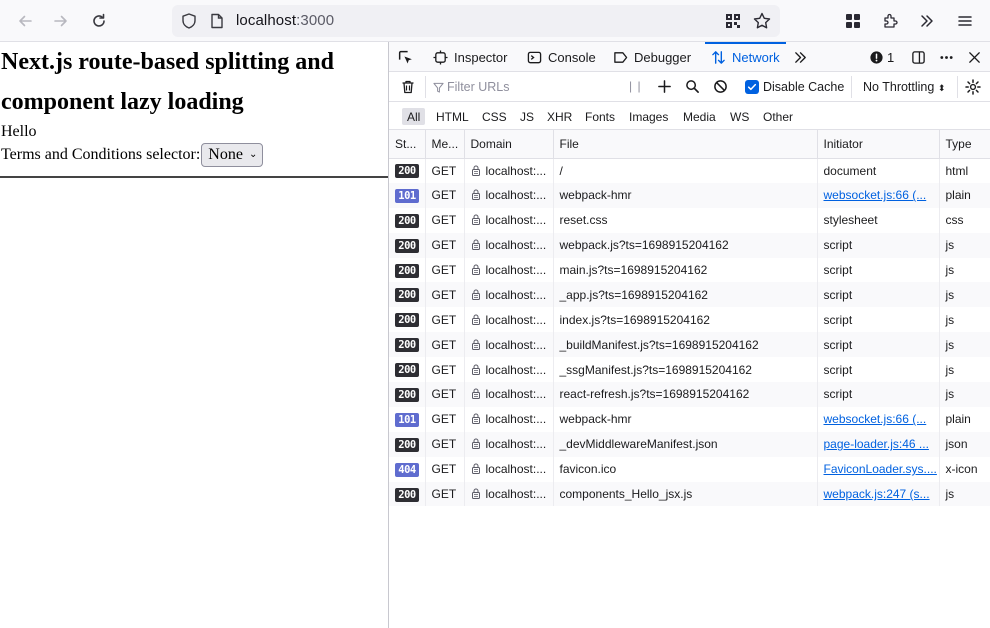 This screenshot has width=990, height=628. I want to click on tab-console: Console, so click(561, 57).